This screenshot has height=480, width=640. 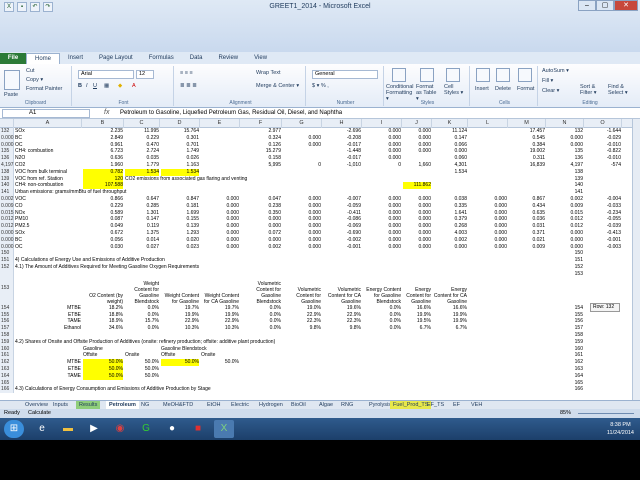 I want to click on row-number: 0.002, so click(x=7, y=199).